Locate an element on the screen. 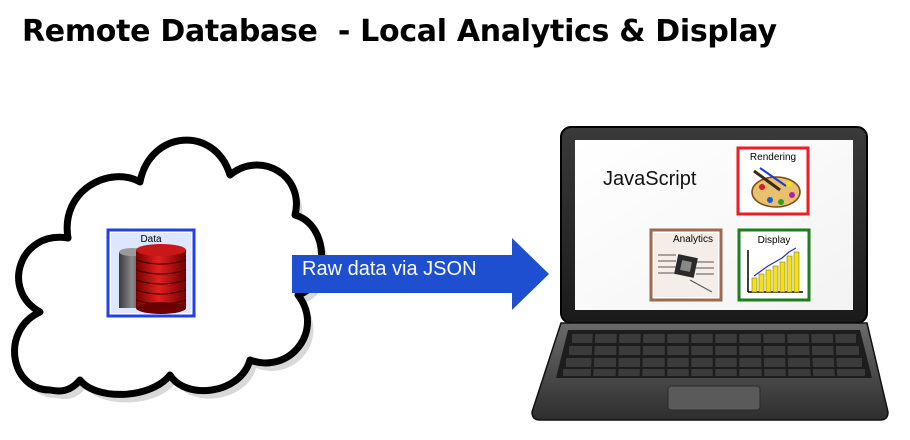 This screenshot has width=910, height=440. database-label: Data is located at coordinates (151, 239).